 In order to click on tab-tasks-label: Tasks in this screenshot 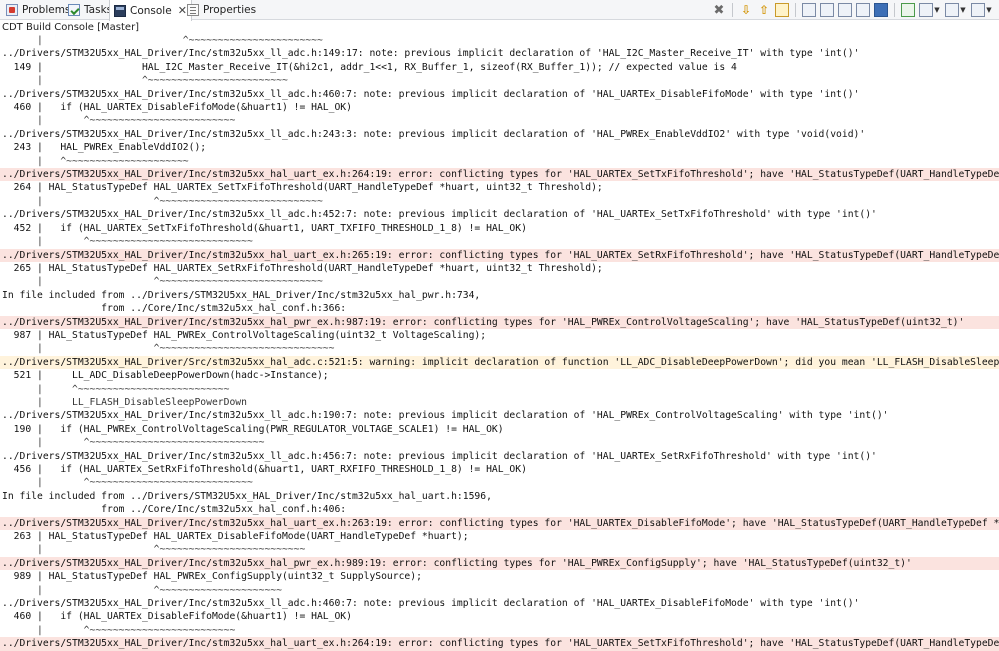, I will do `click(98, 10)`.